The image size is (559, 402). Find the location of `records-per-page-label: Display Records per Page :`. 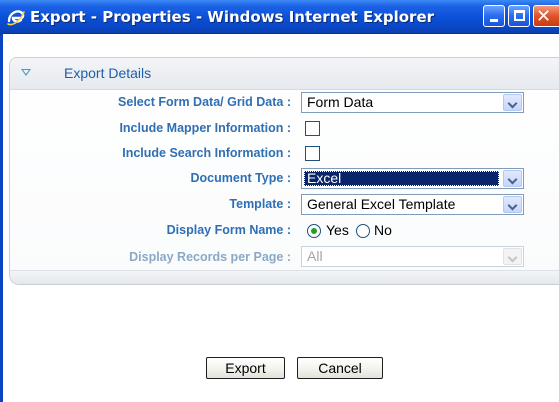

records-per-page-label: Display Records per Page : is located at coordinates (210, 257).